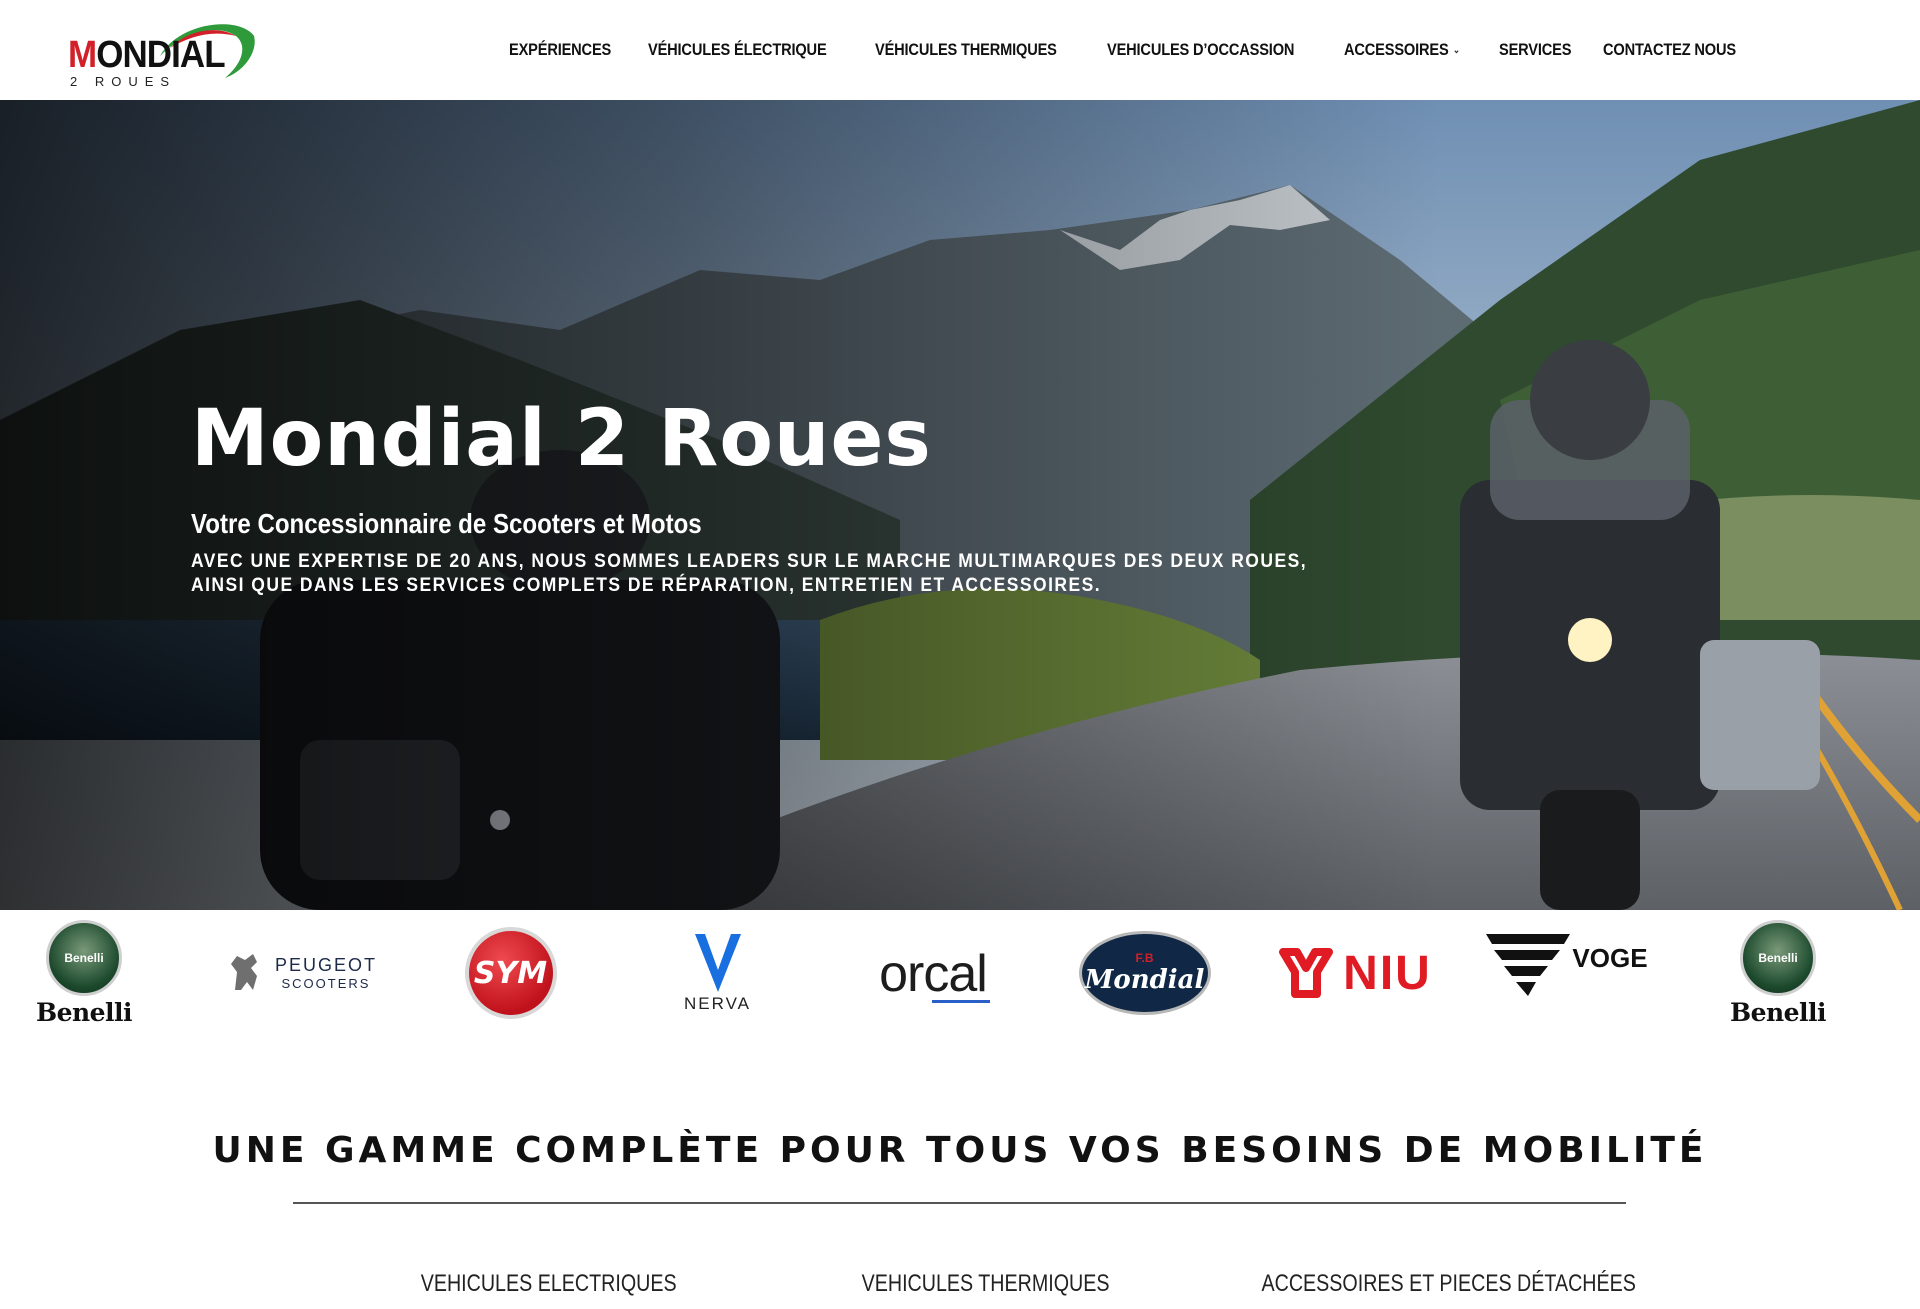 This screenshot has width=1920, height=1309. I want to click on brand-benelli-repeat: Benelli Benelli, so click(1778, 973).